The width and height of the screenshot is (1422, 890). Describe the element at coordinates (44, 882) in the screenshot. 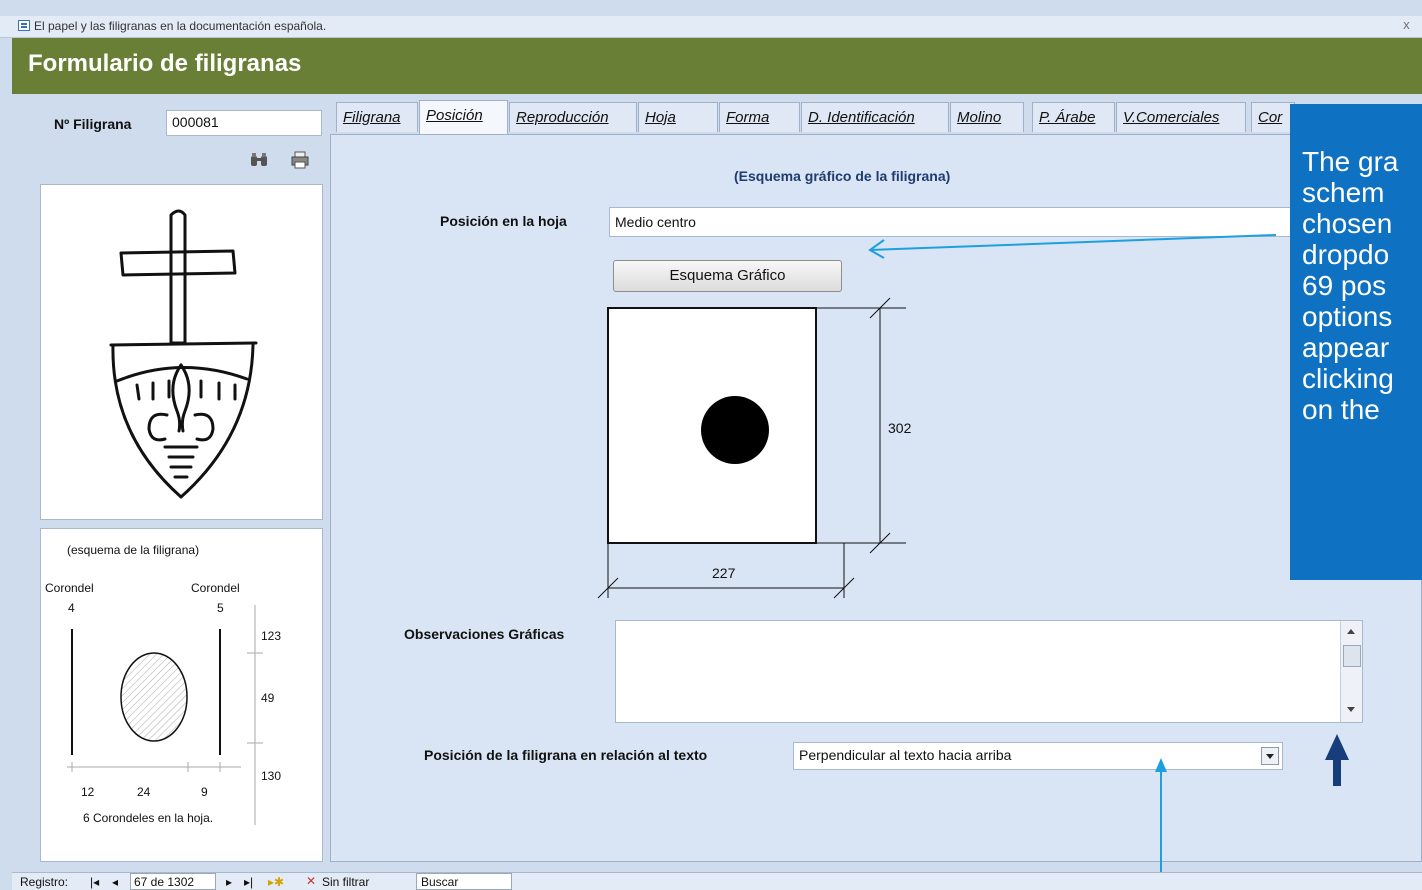

I see `record-label: Registro:` at that location.